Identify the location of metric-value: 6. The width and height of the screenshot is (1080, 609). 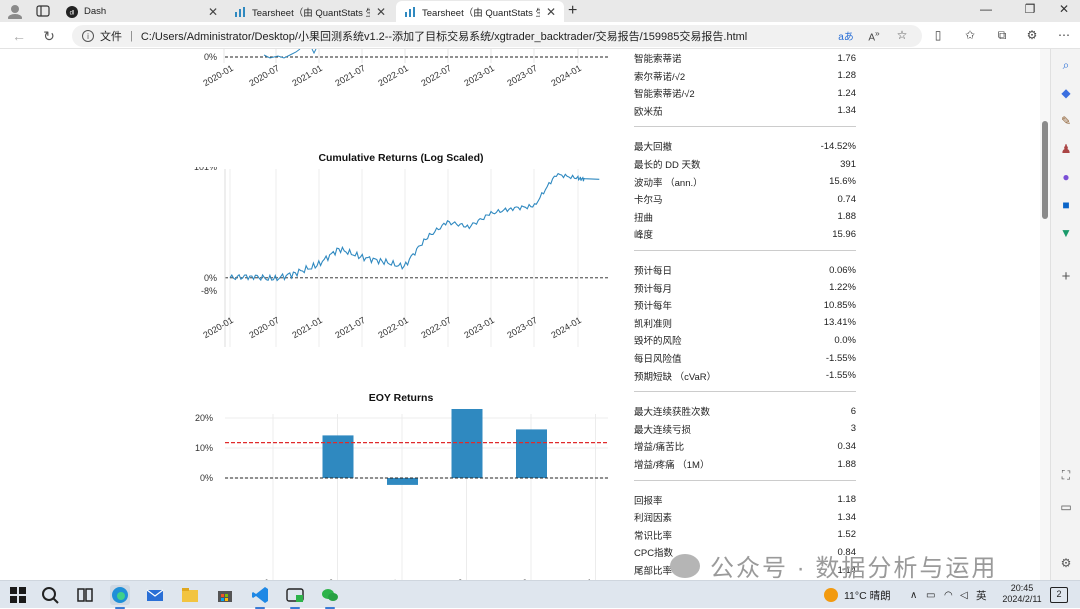
(853, 411).